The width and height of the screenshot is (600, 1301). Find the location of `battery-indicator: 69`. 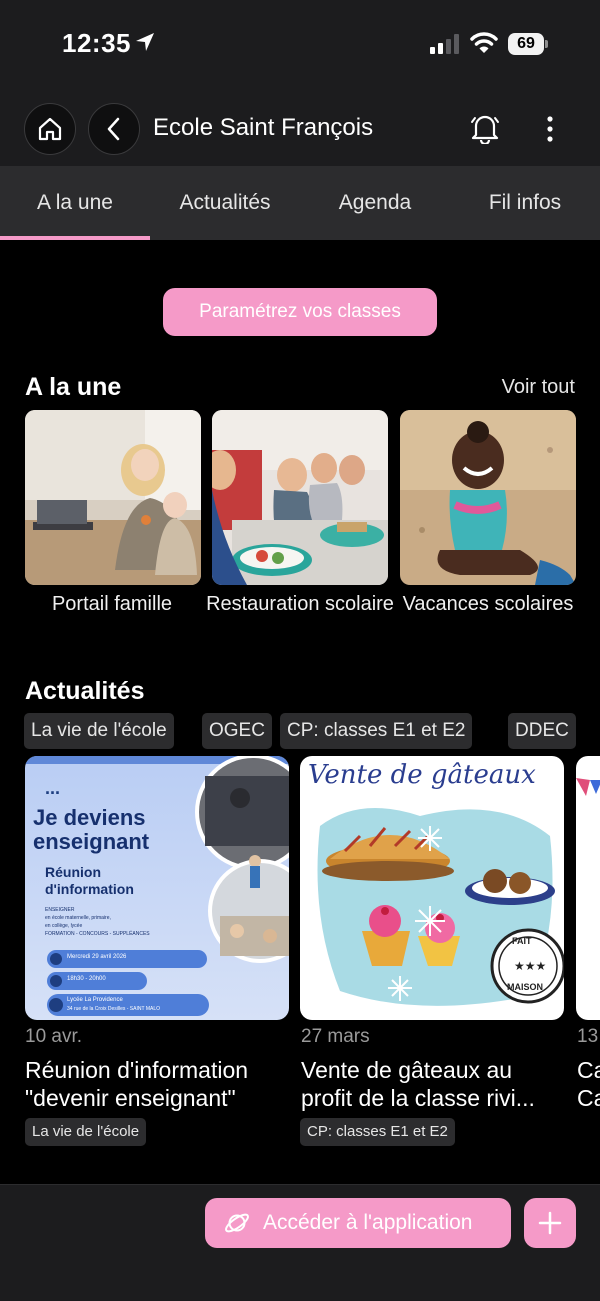

battery-indicator: 69 is located at coordinates (528, 44).